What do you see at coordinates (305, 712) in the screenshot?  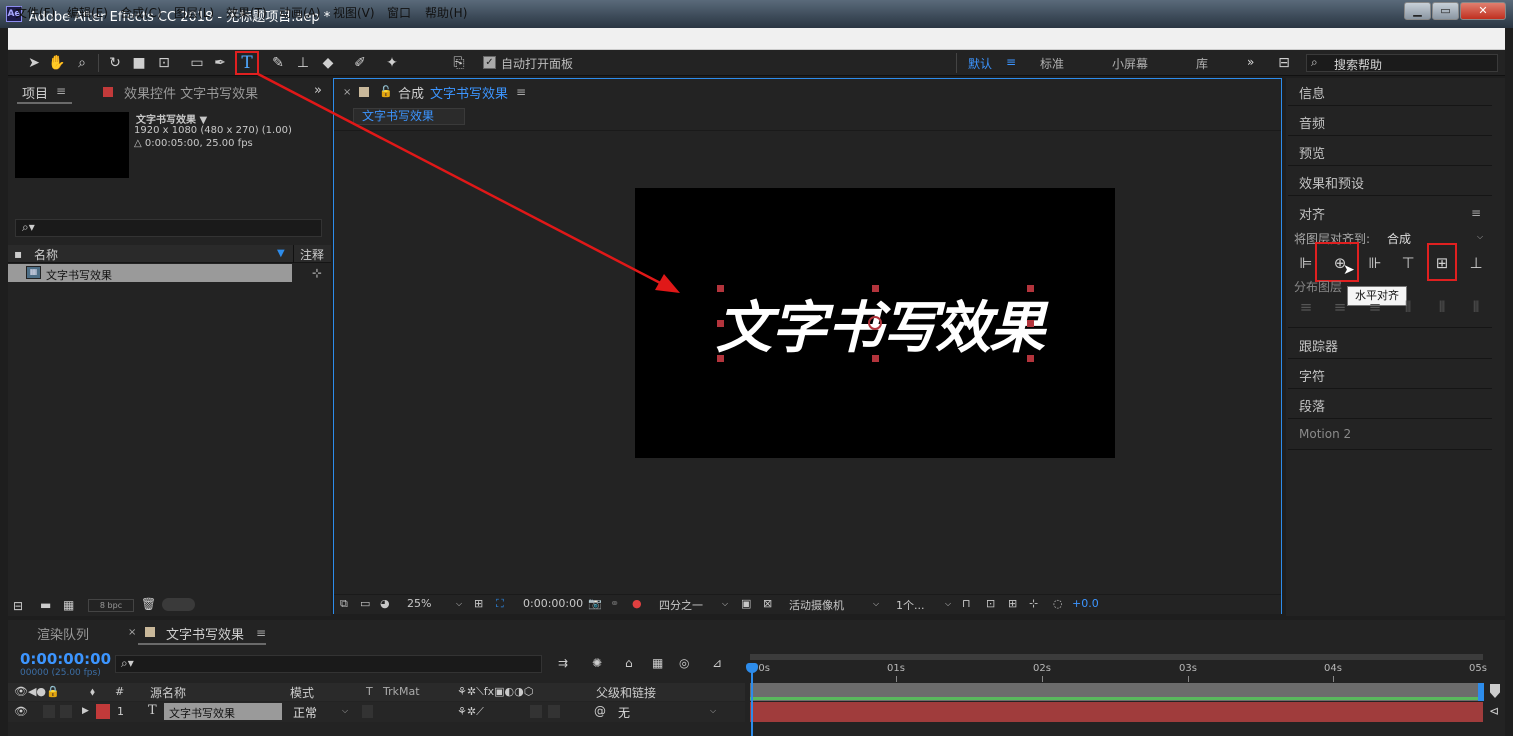 I see `layer-mode-dropdown: 正常` at bounding box center [305, 712].